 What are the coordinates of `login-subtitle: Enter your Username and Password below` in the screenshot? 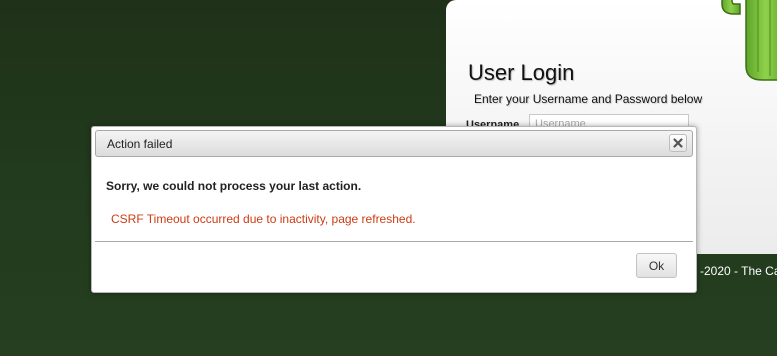 It's located at (588, 99).